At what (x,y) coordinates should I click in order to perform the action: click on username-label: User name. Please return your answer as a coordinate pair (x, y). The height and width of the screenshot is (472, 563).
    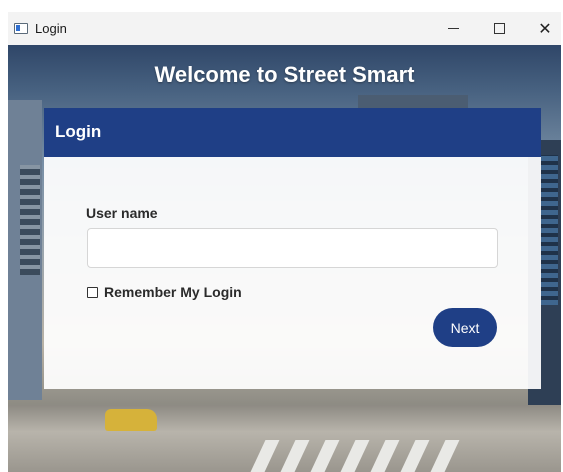
    Looking at the image, I should click on (122, 213).